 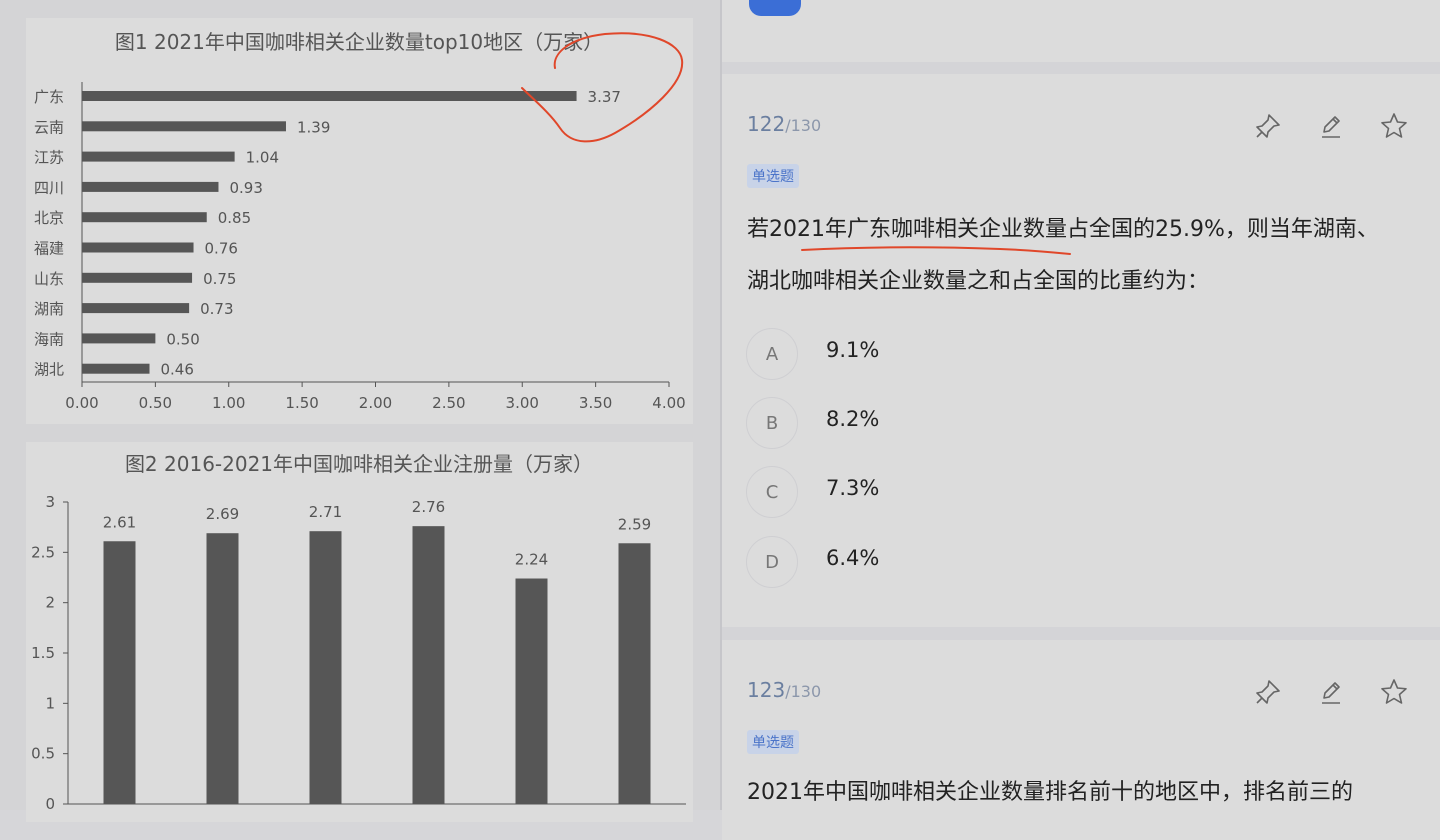 I want to click on data-label: 2.76, so click(x=428, y=507).